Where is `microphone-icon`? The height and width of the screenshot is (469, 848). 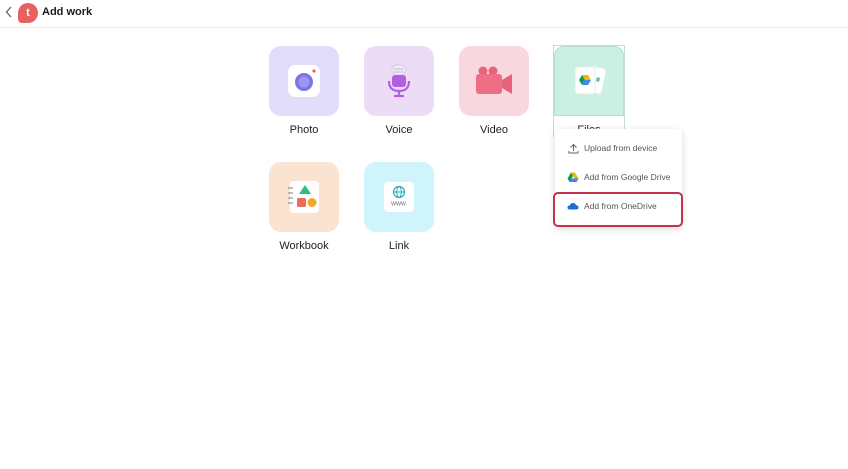 microphone-icon is located at coordinates (399, 81).